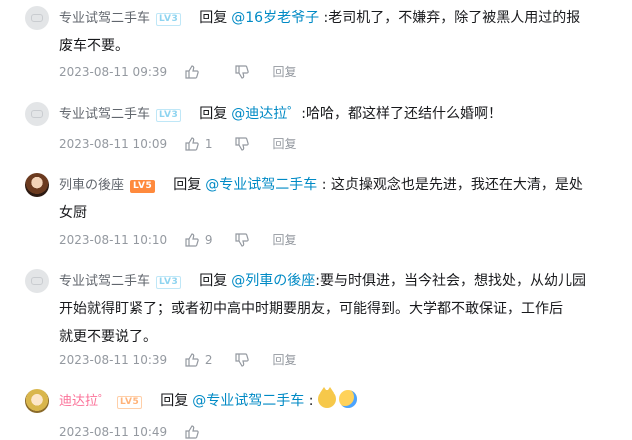 The width and height of the screenshot is (632, 440). What do you see at coordinates (108, 337) in the screenshot?
I see `comment-text-continued: 就更不要说了。` at bounding box center [108, 337].